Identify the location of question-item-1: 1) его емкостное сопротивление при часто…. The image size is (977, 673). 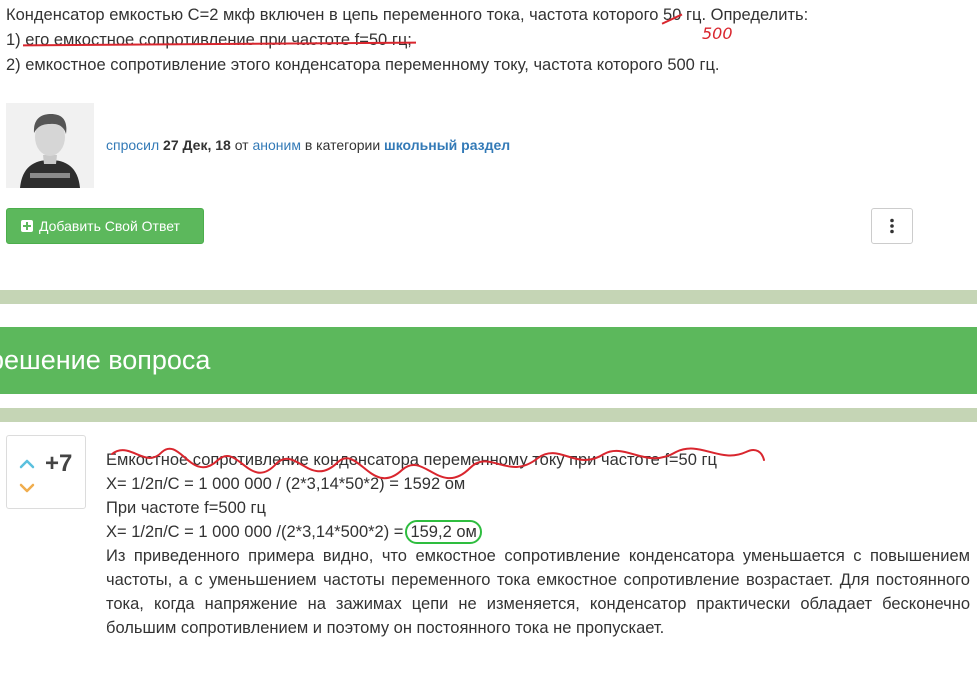
(209, 40).